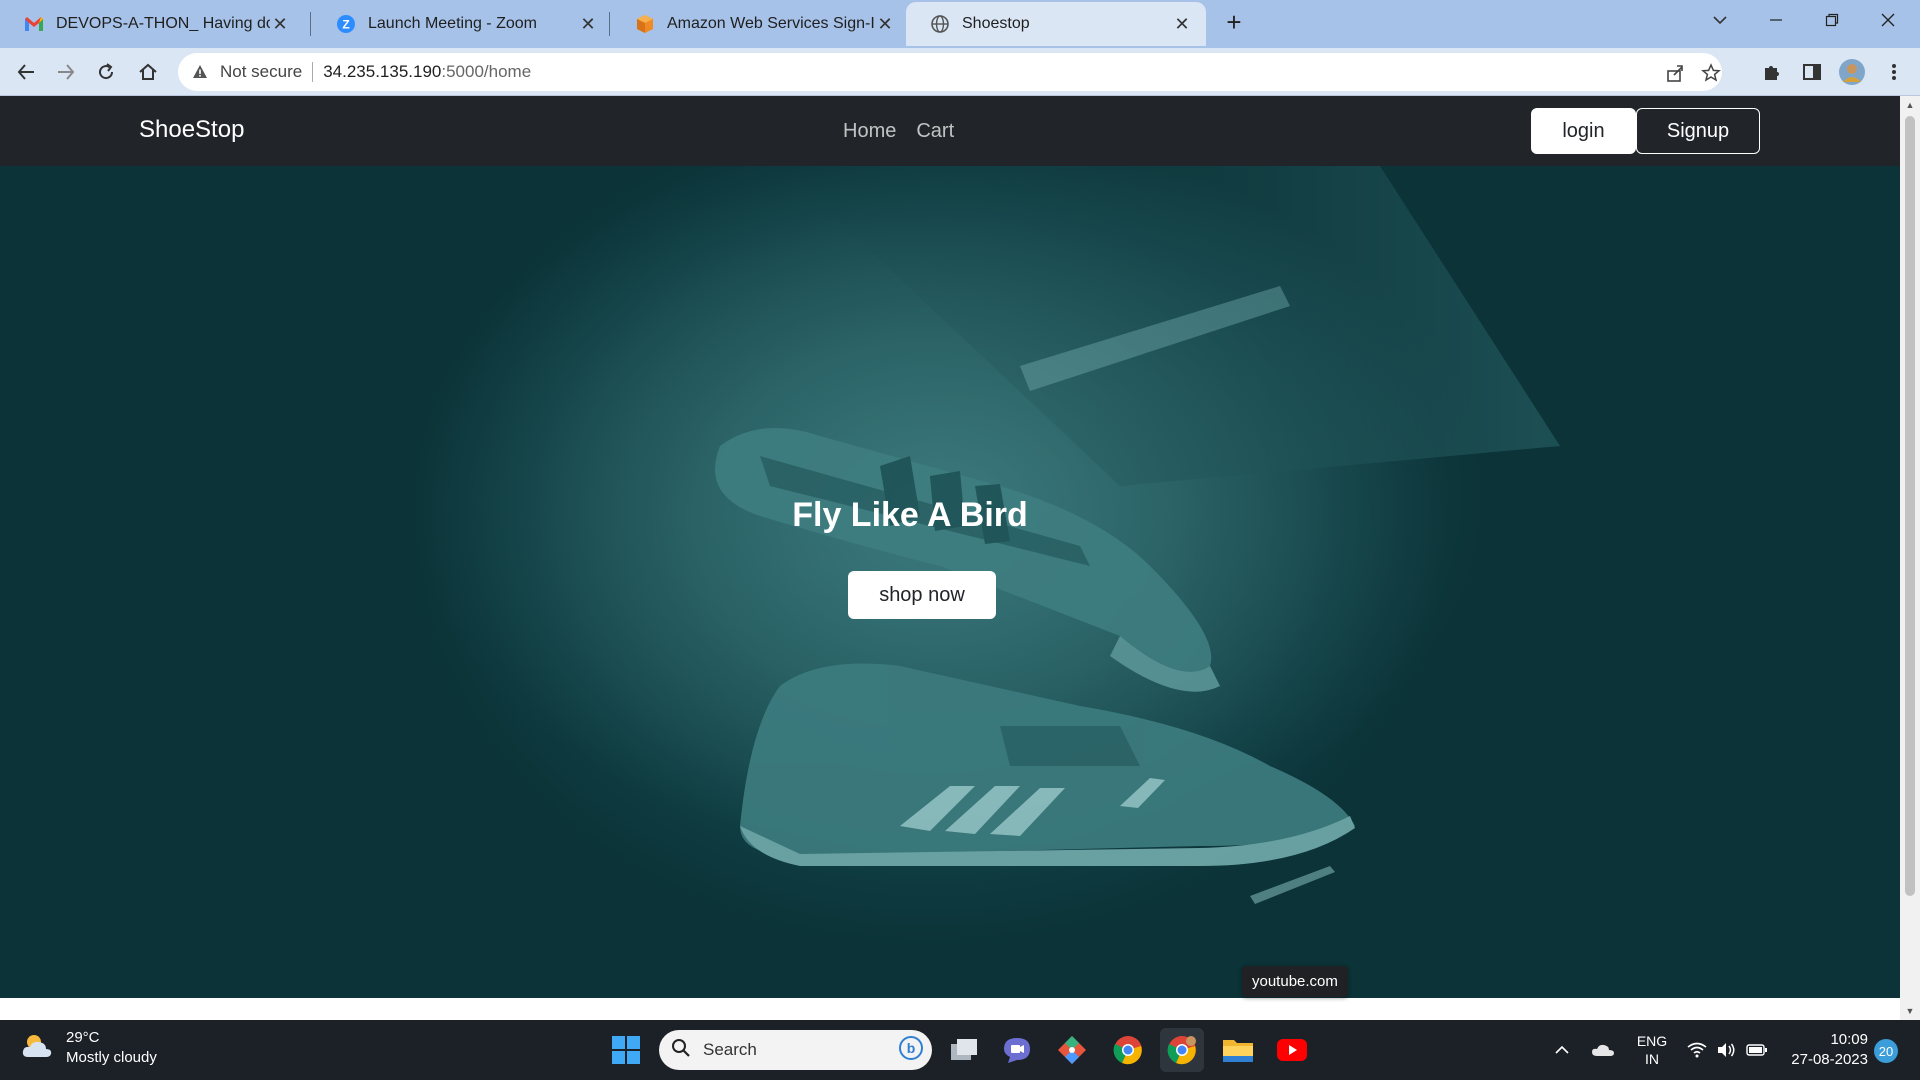  What do you see at coordinates (935, 131) in the screenshot?
I see `nav-cart-link: Cart` at bounding box center [935, 131].